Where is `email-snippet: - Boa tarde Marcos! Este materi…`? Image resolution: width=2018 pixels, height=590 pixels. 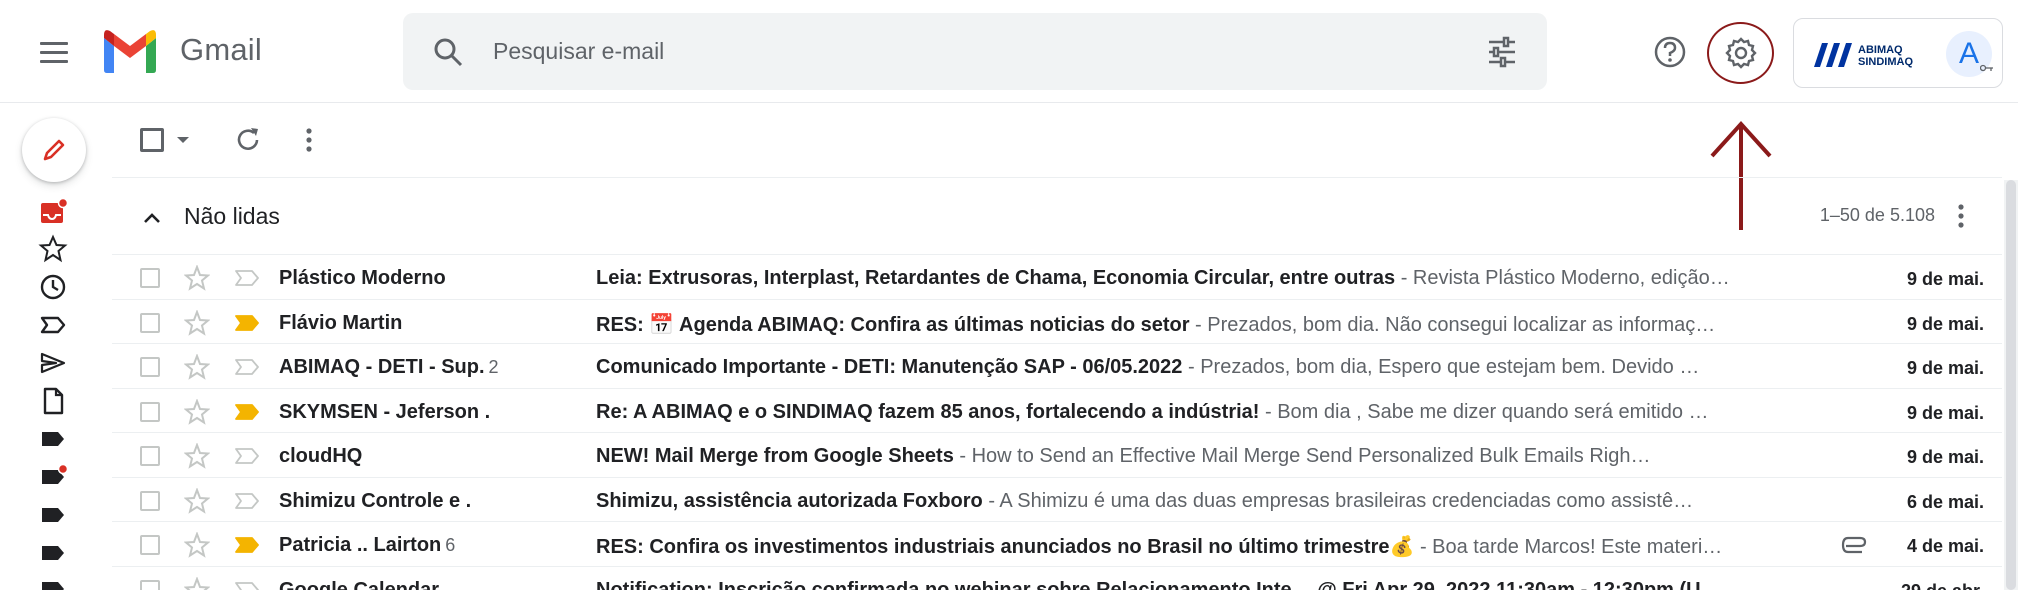
email-snippet: - Boa tarde Marcos! Este materi… is located at coordinates (1568, 547).